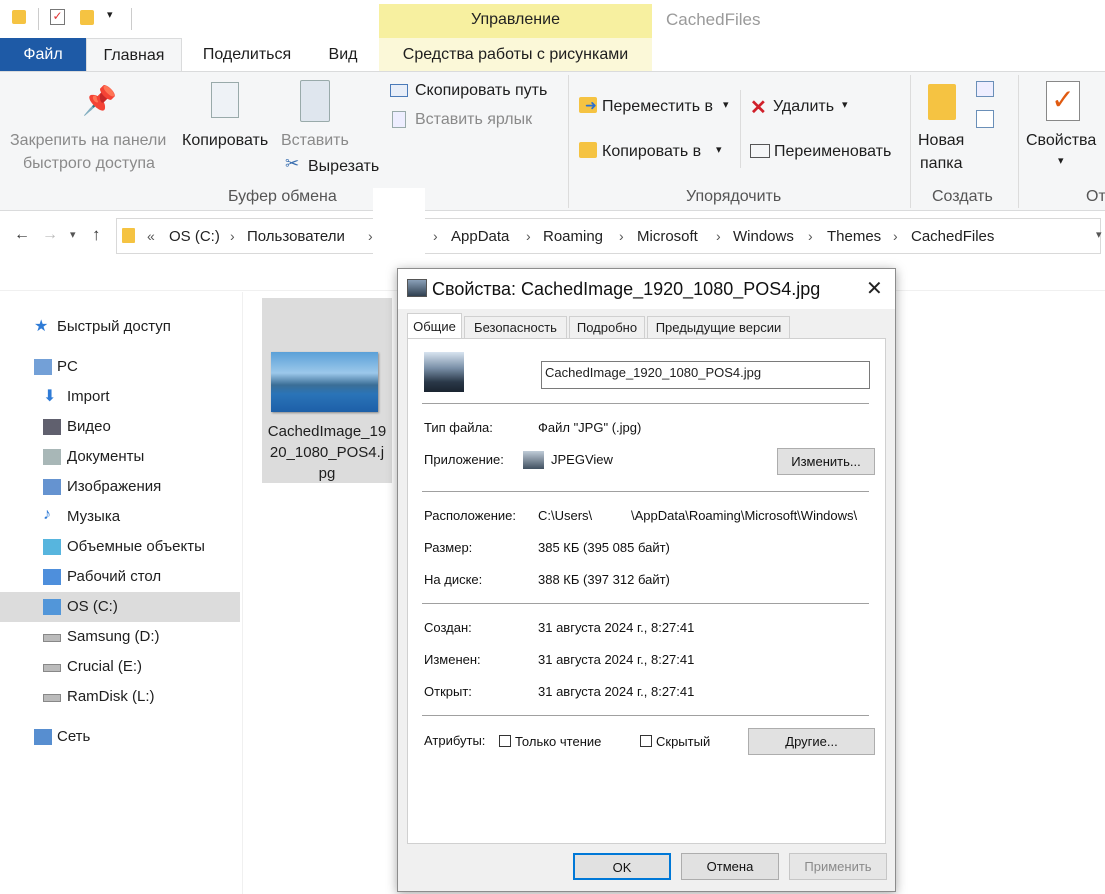 This screenshot has height=894, width=1105. What do you see at coordinates (448, 691) in the screenshot?
I see `accessed-label: Открыт:` at bounding box center [448, 691].